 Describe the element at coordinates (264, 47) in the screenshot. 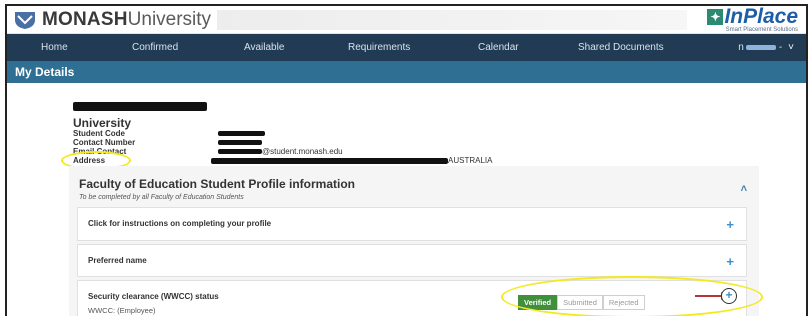

I see `nav-available: Available` at that location.